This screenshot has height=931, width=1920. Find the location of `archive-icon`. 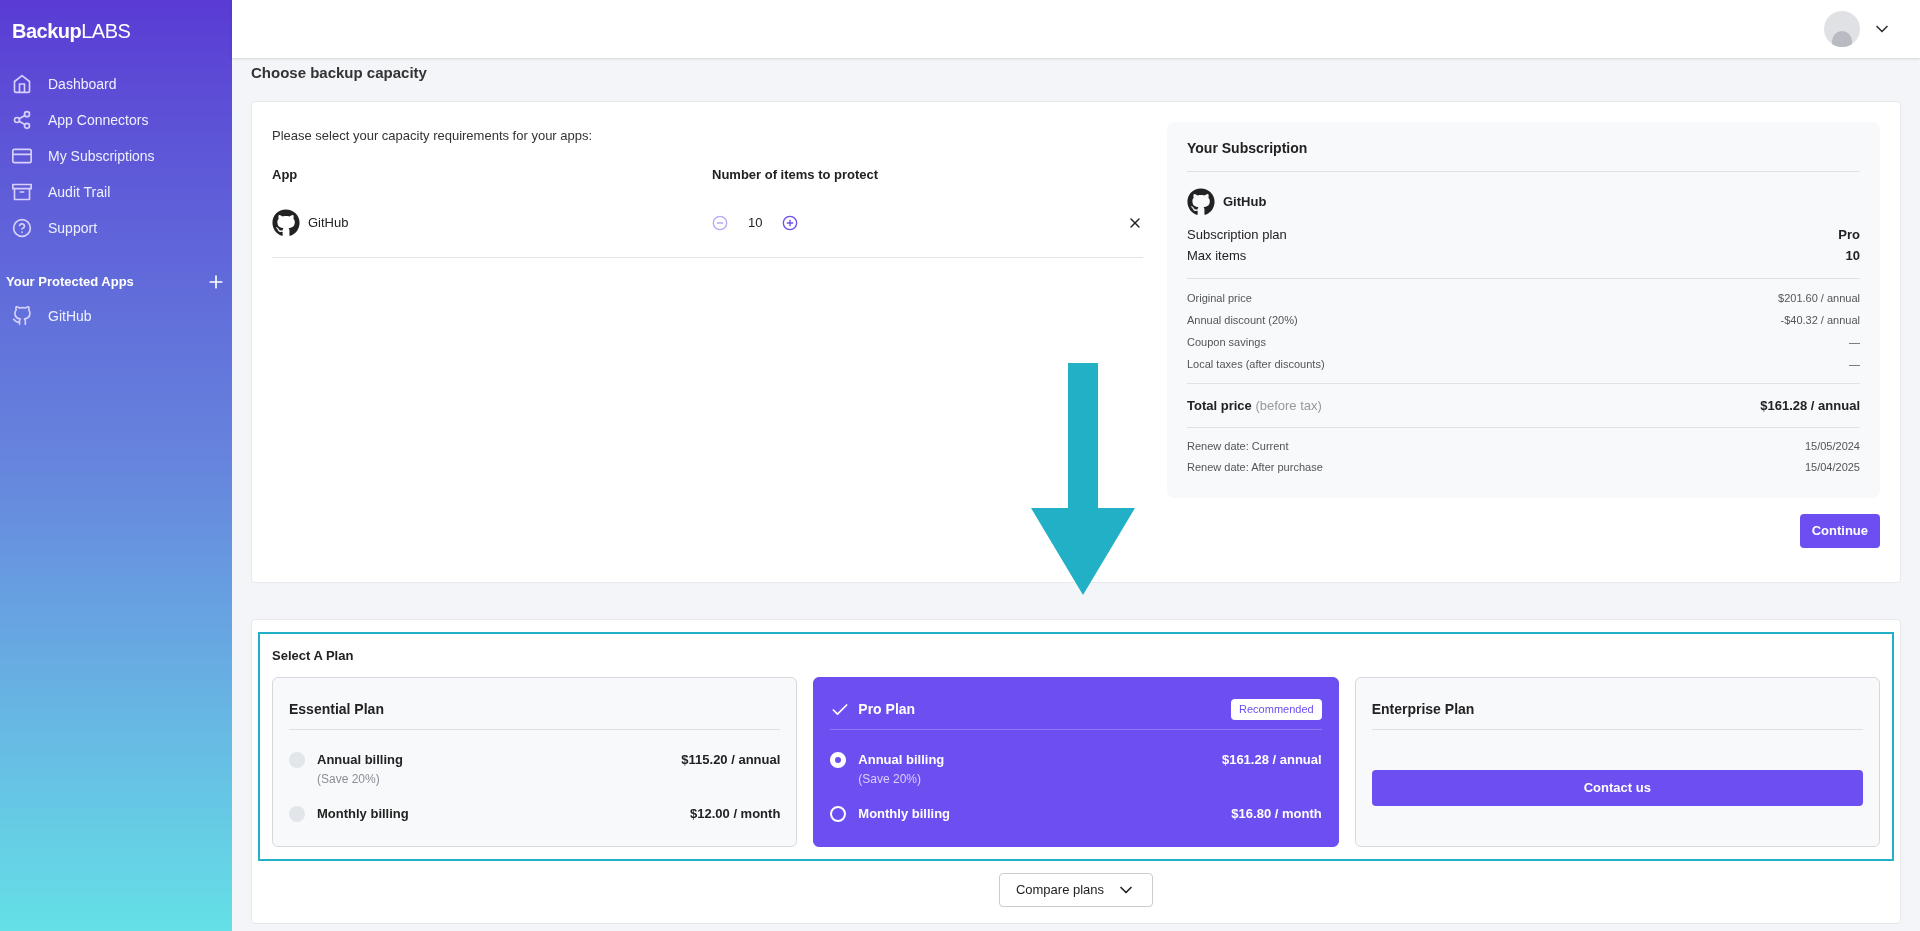

archive-icon is located at coordinates (22, 192).